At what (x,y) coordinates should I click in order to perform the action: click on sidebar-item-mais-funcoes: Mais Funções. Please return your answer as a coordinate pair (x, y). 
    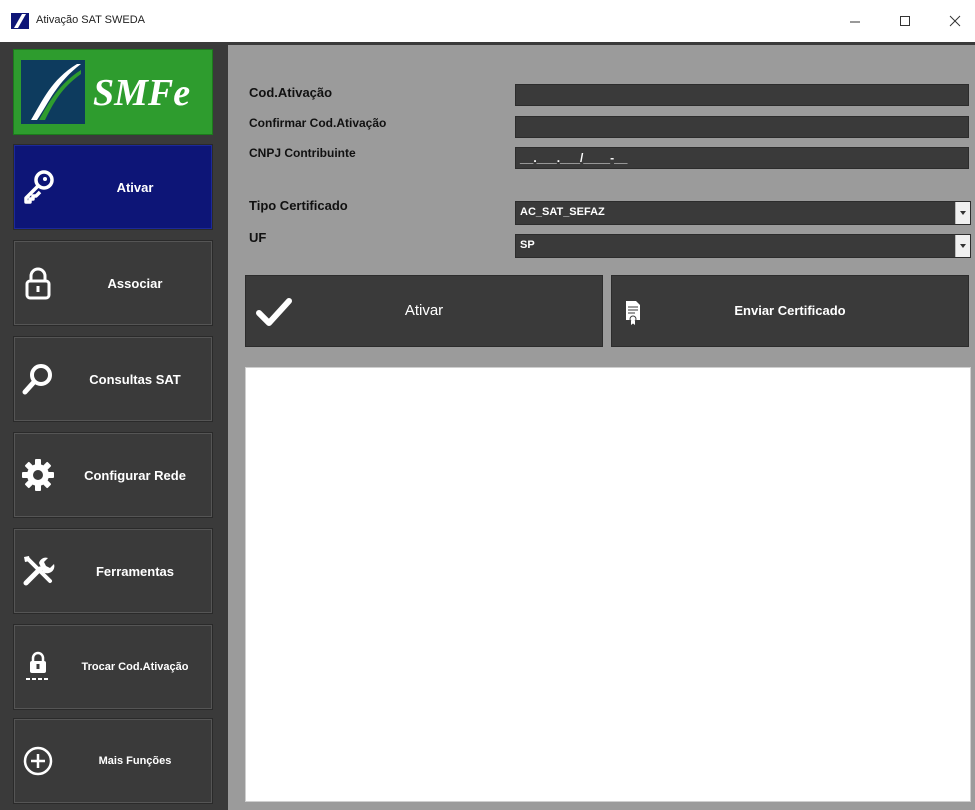
    Looking at the image, I should click on (113, 761).